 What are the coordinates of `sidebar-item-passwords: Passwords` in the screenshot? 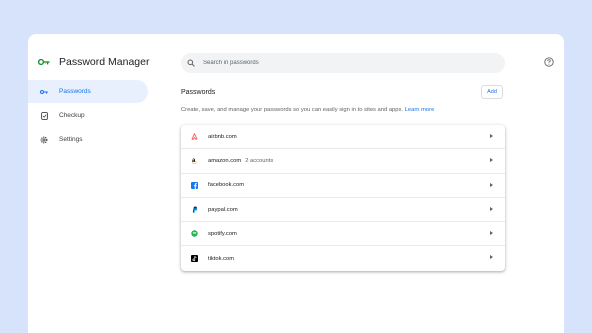 It's located at (88, 91).